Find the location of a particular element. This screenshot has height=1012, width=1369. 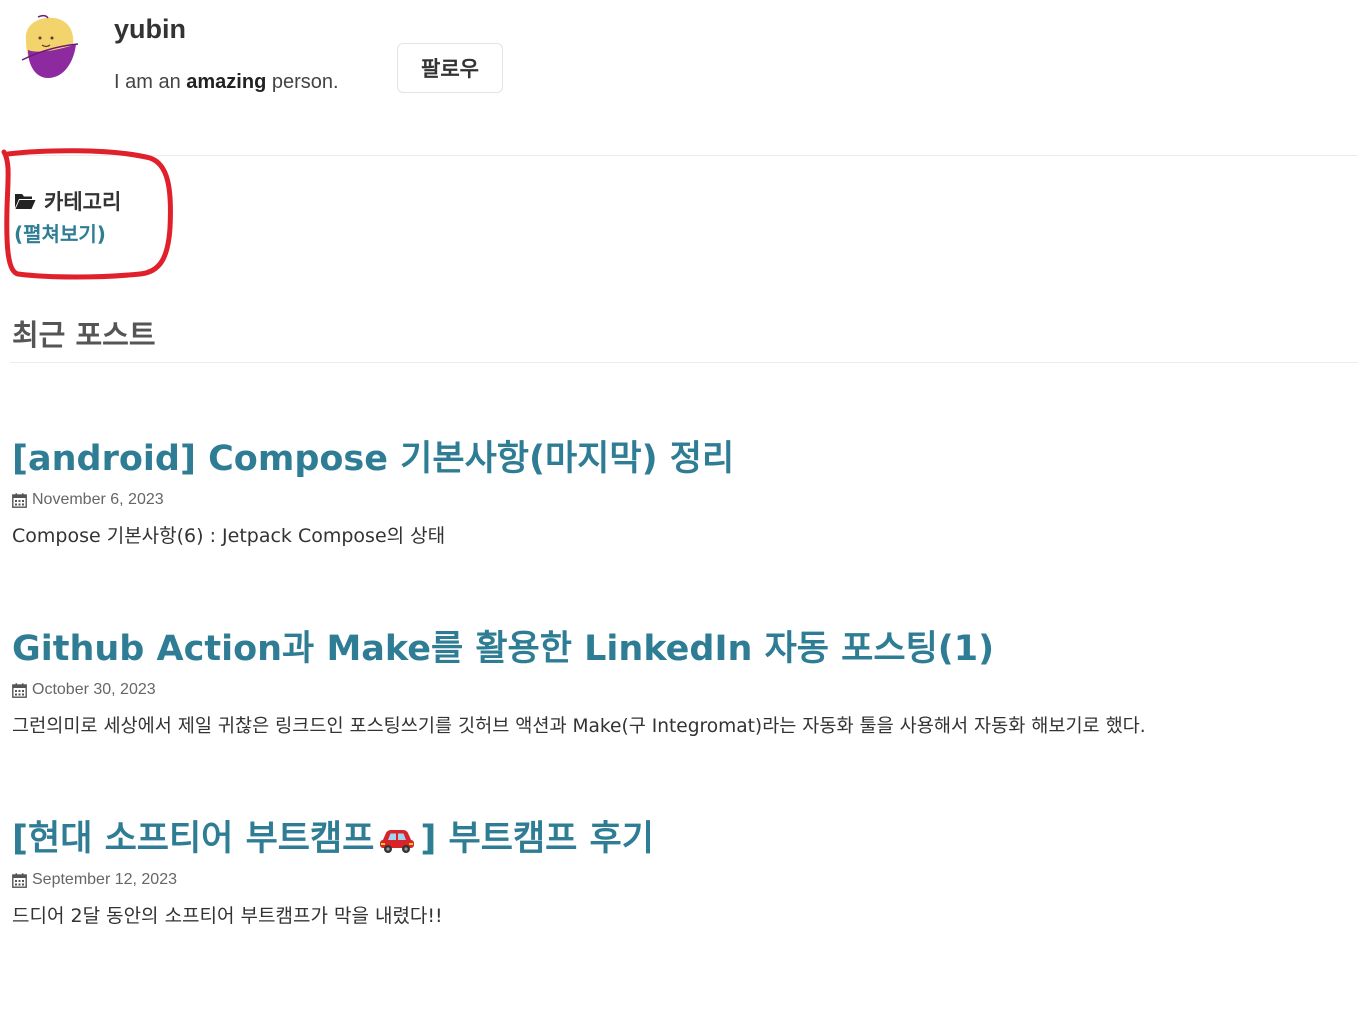

folder-open-icon is located at coordinates (25, 201).